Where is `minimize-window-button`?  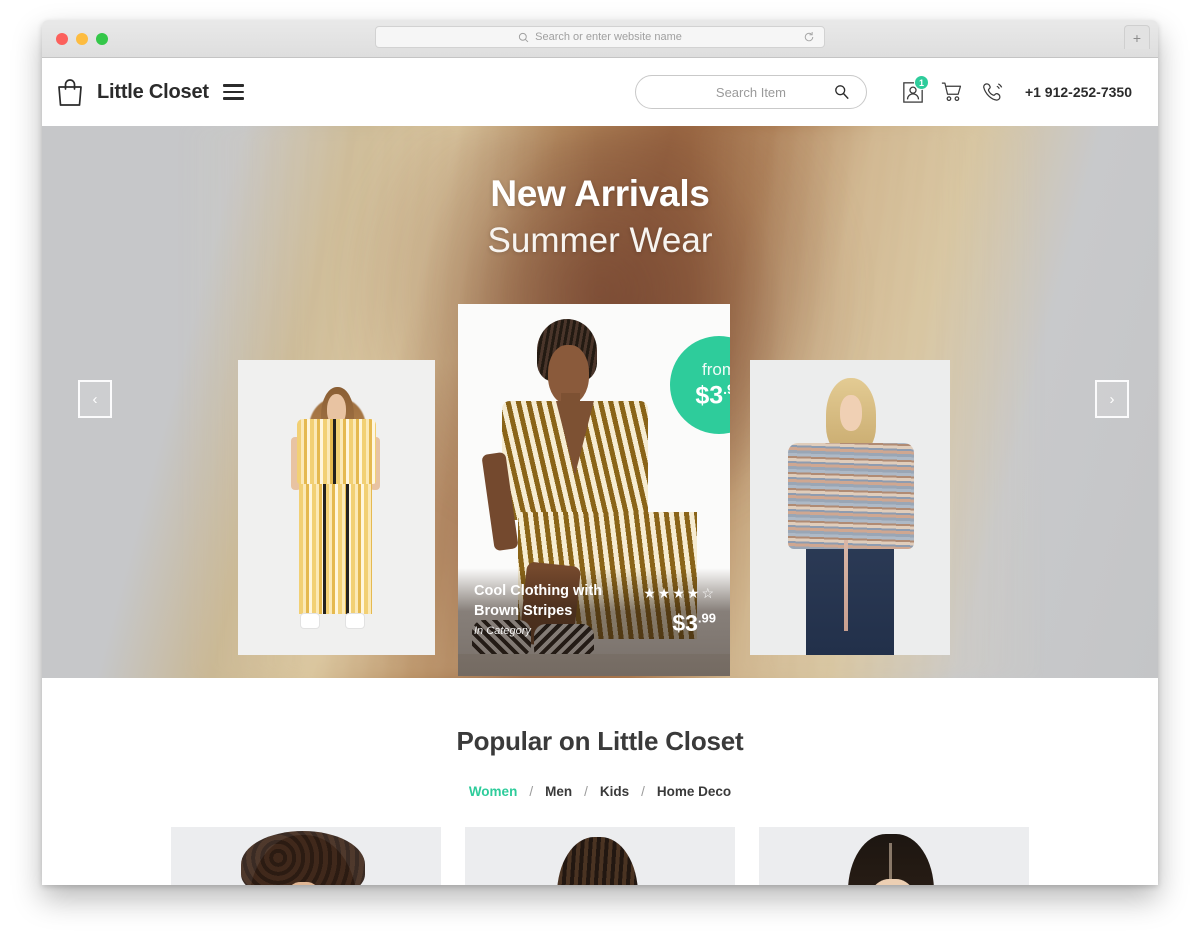 minimize-window-button is located at coordinates (82, 38).